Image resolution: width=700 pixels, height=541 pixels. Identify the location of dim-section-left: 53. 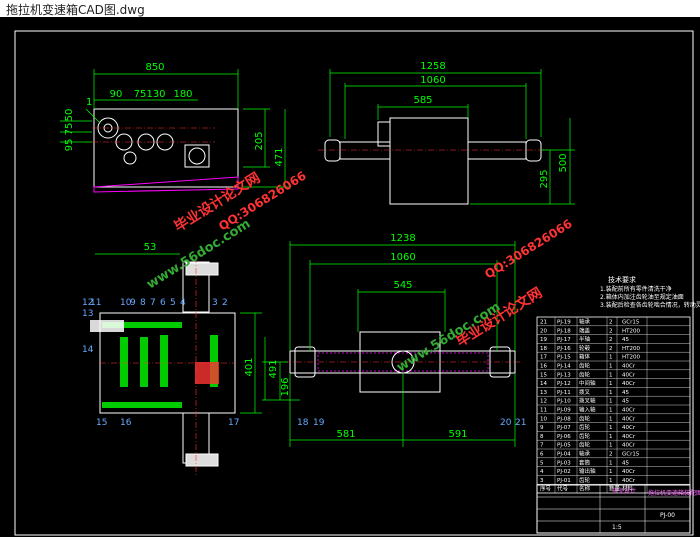
(150, 247).